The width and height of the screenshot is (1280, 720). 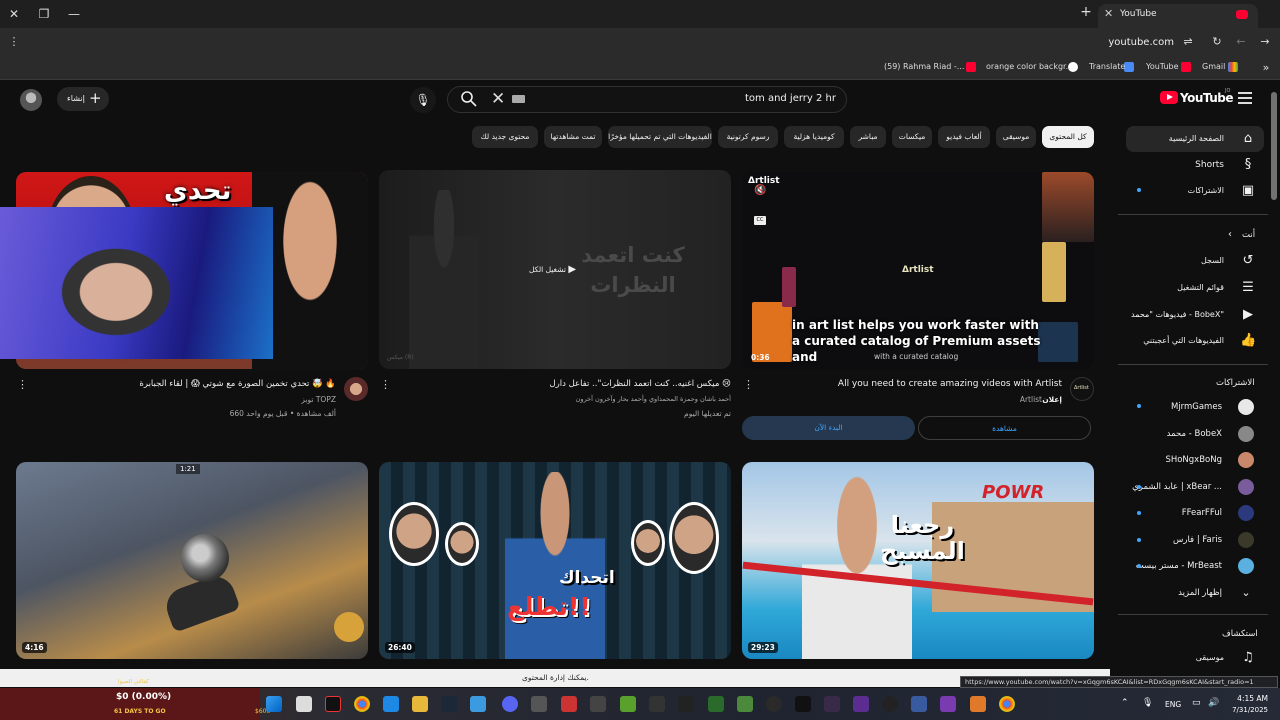 I want to click on tiktok-icon, so click(x=333, y=704).